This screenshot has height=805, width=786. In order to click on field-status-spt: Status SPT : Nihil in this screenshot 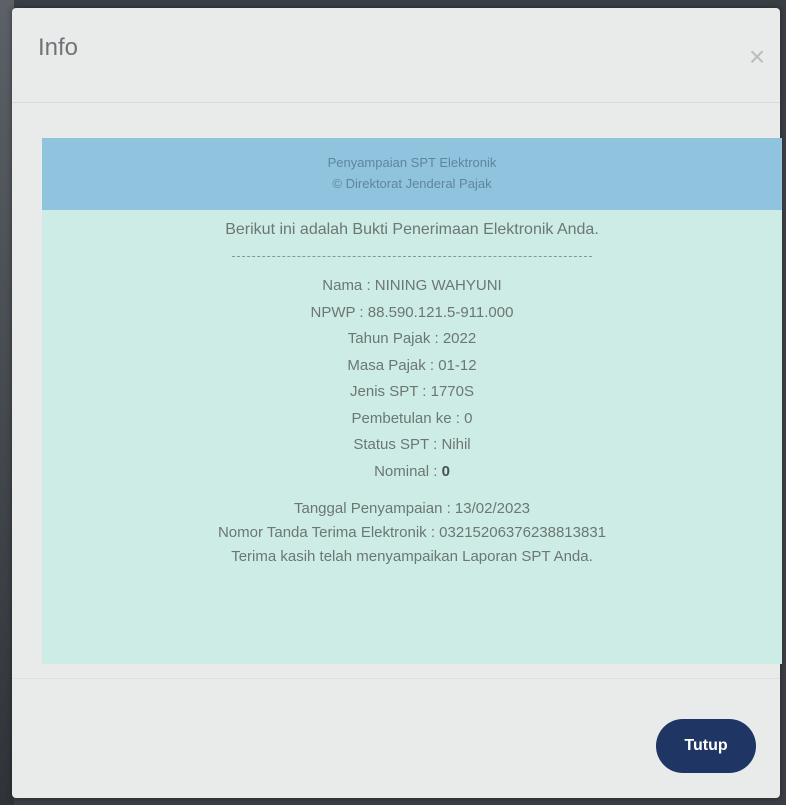, I will do `click(412, 444)`.